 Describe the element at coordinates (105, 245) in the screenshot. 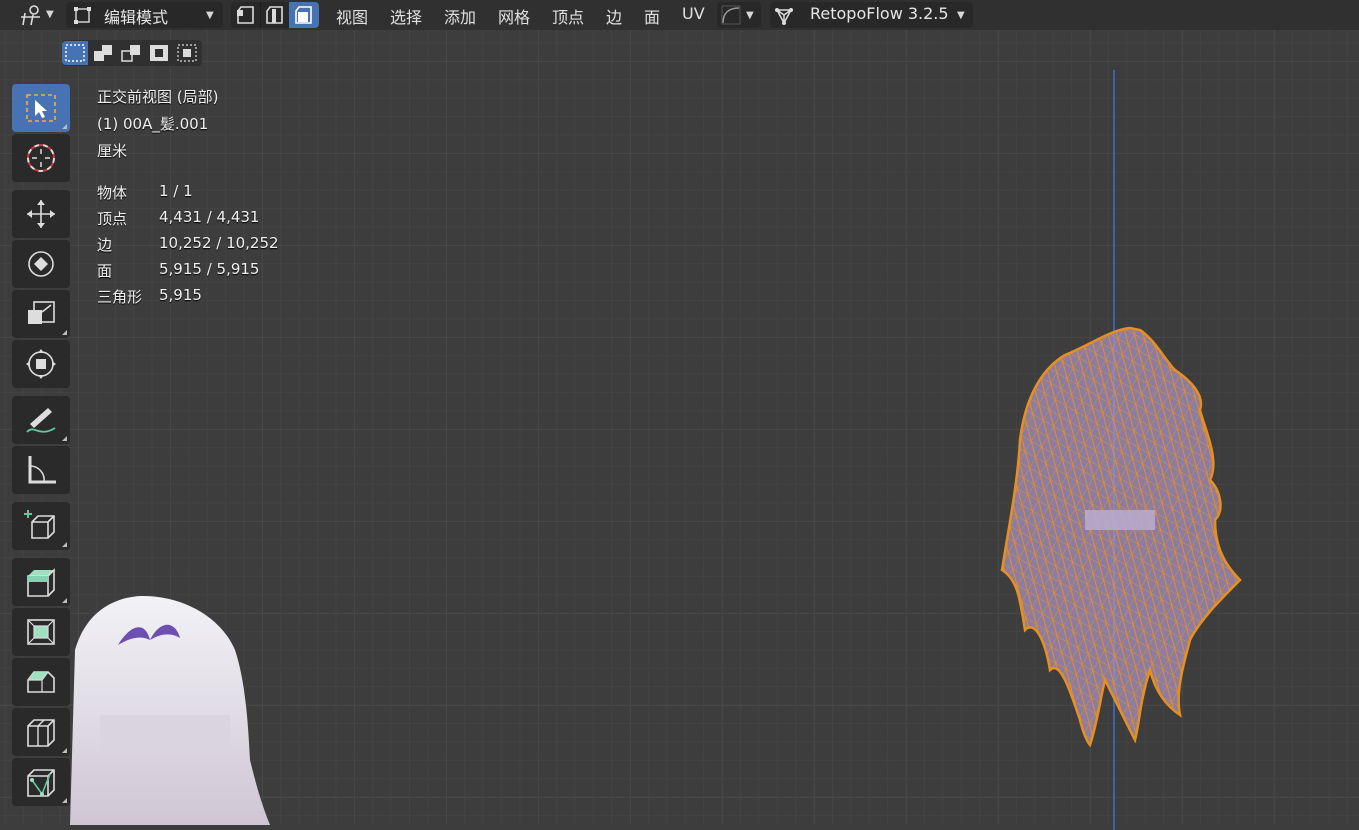

I see `stat-label-edges: 边` at that location.